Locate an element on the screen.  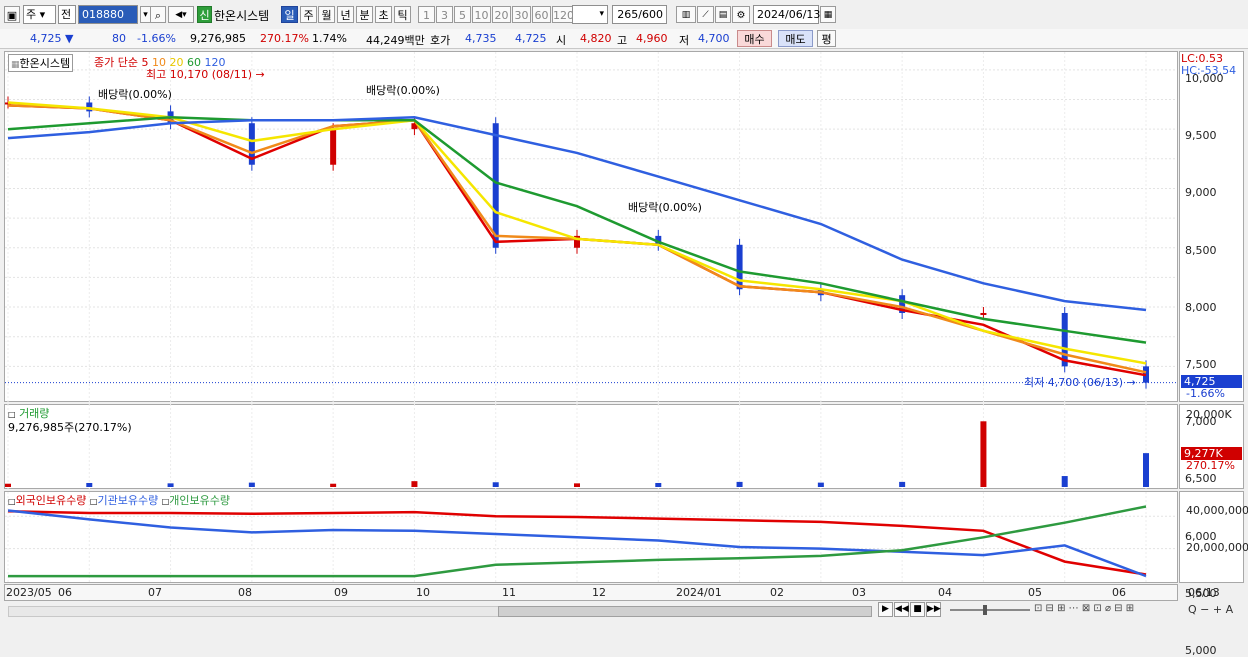
price-tick-5: 7,500 is located at coordinates (1201, 364).